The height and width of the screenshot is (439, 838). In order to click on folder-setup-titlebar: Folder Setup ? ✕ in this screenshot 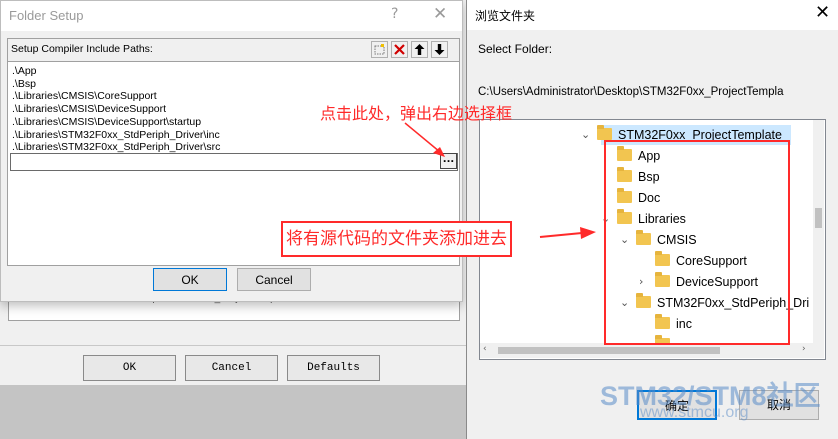, I will do `click(231, 16)`.